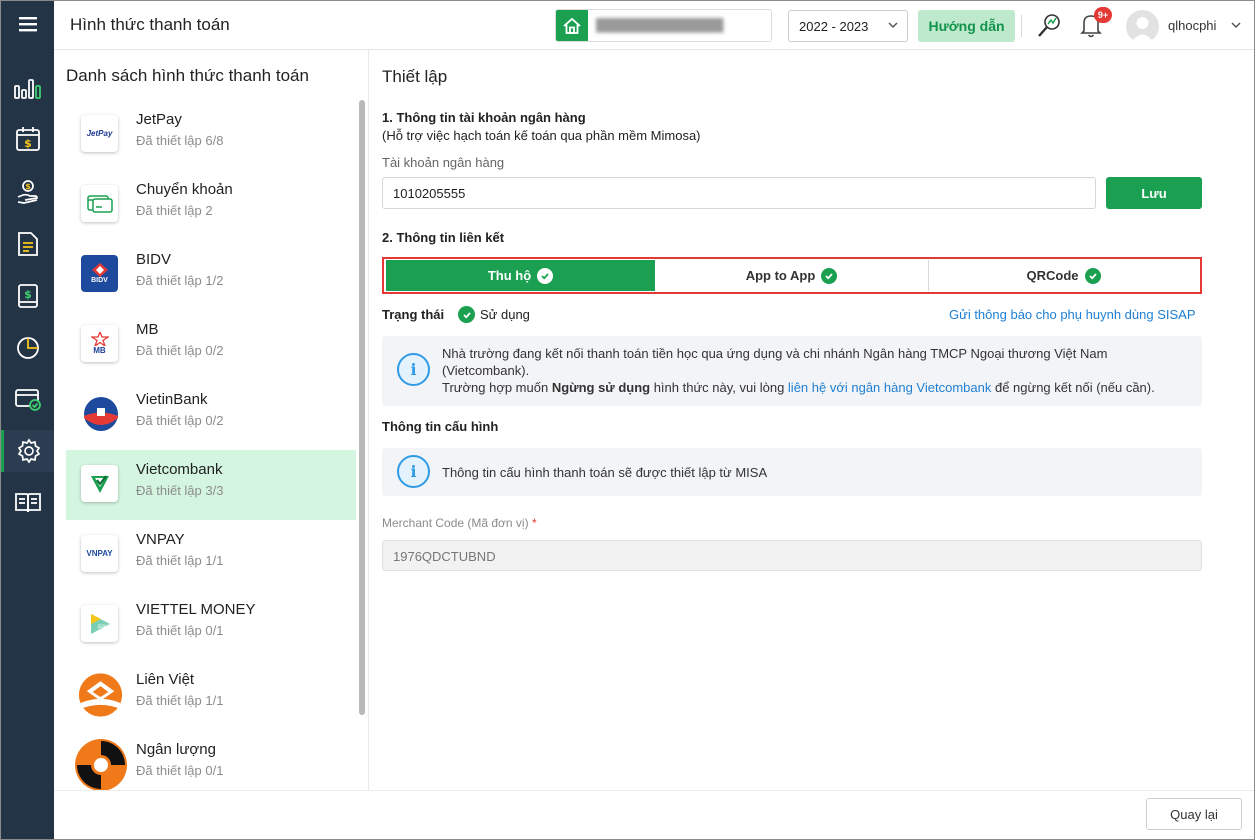 The width and height of the screenshot is (1255, 840). I want to click on school-year-value: 2022 - 2023, so click(834, 26).